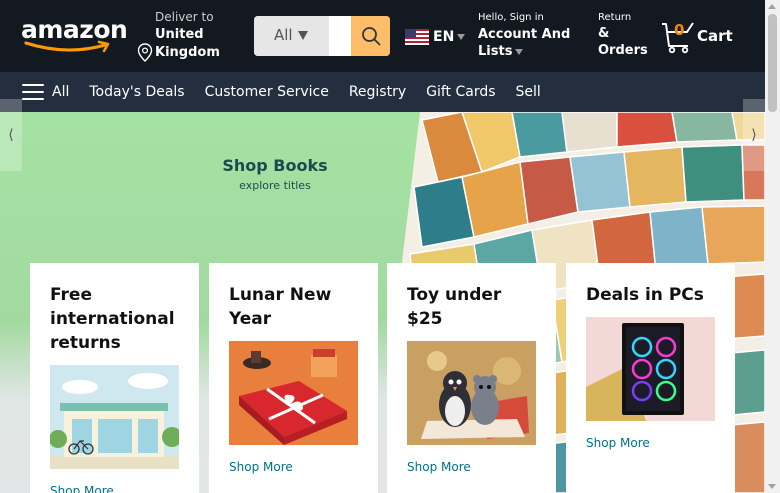 This screenshot has height=493, width=780. I want to click on store-illustration-image, so click(115, 417).